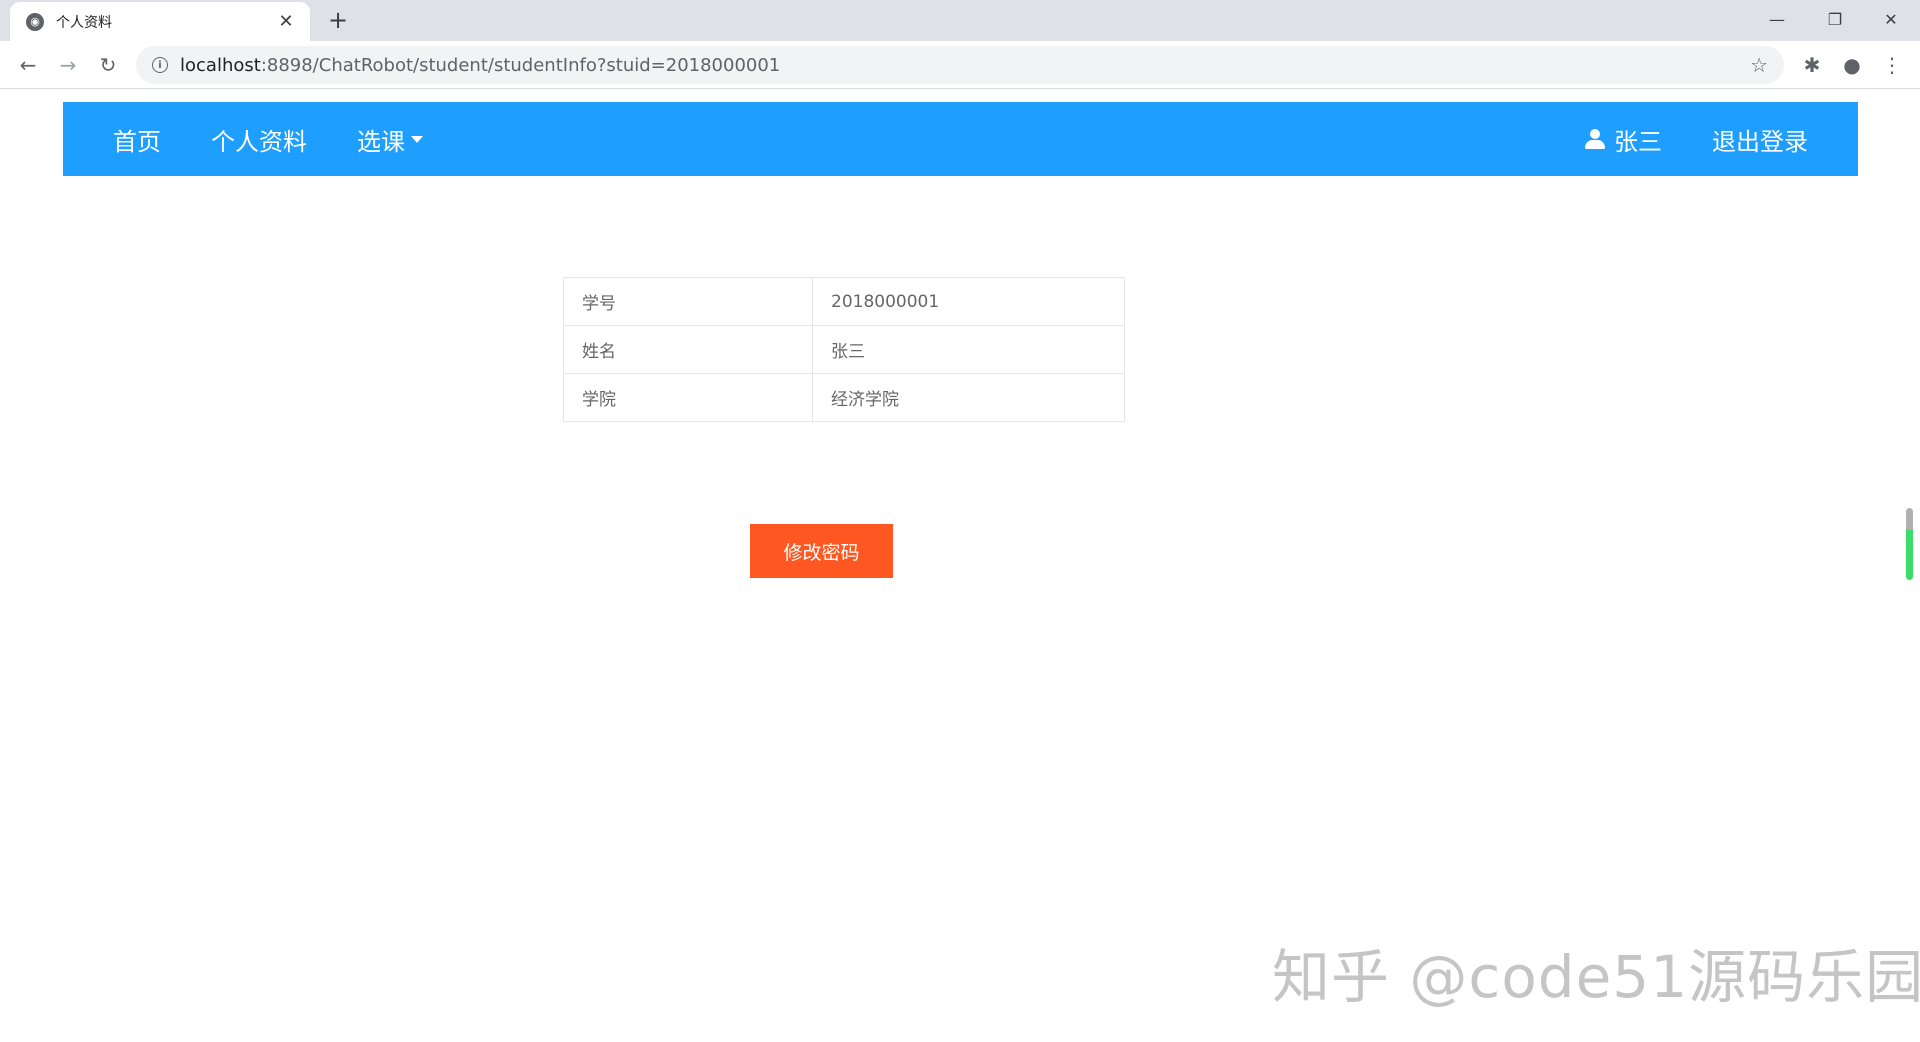  Describe the element at coordinates (259, 139) in the screenshot. I see `nav-profile: 个人资料` at that location.